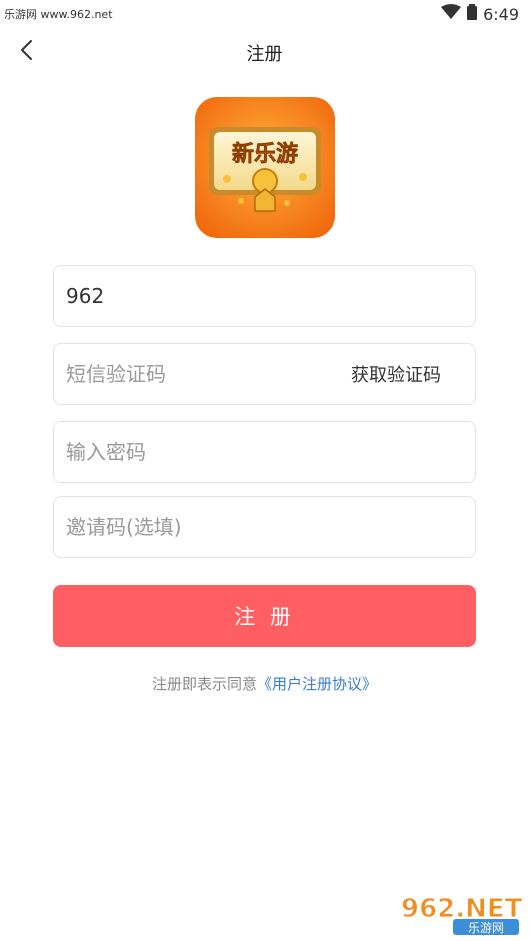  I want to click on password-input, so click(263, 452).